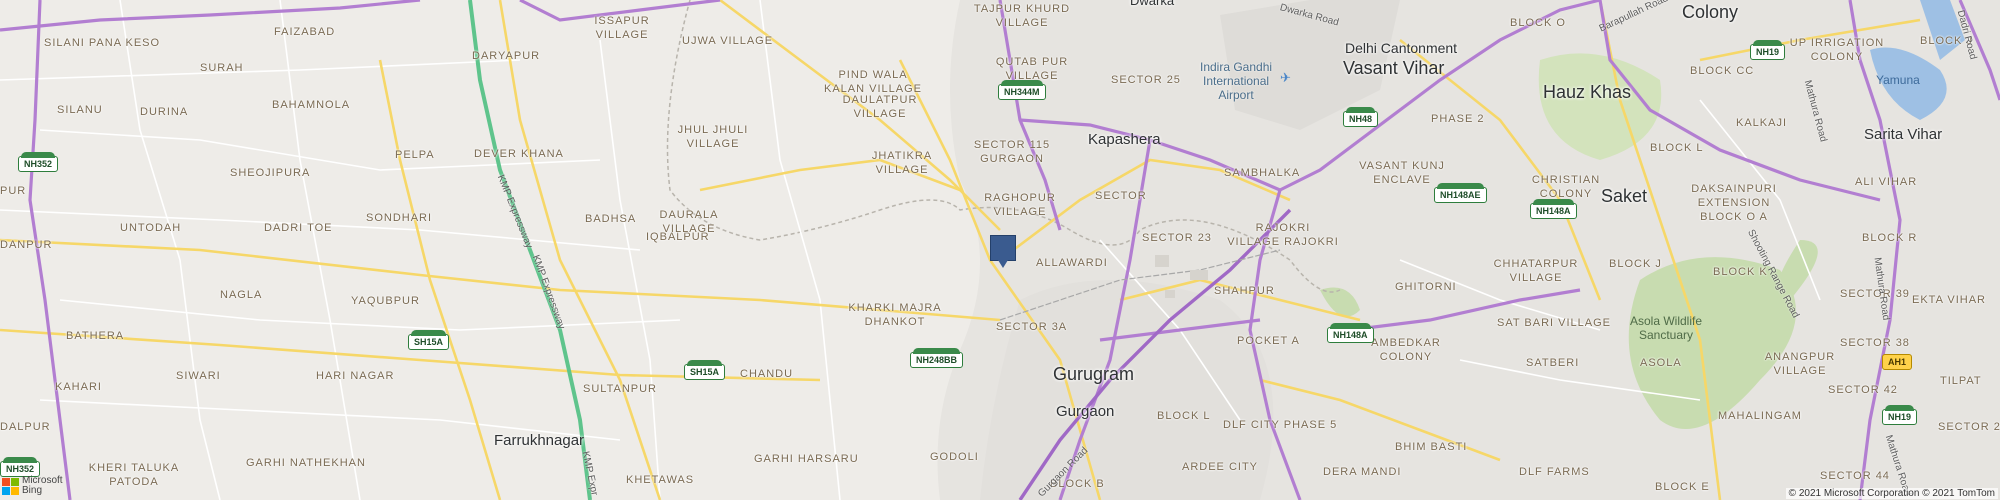 The image size is (2000, 500). What do you see at coordinates (222, 68) in the screenshot?
I see `label-surah: SURAH` at bounding box center [222, 68].